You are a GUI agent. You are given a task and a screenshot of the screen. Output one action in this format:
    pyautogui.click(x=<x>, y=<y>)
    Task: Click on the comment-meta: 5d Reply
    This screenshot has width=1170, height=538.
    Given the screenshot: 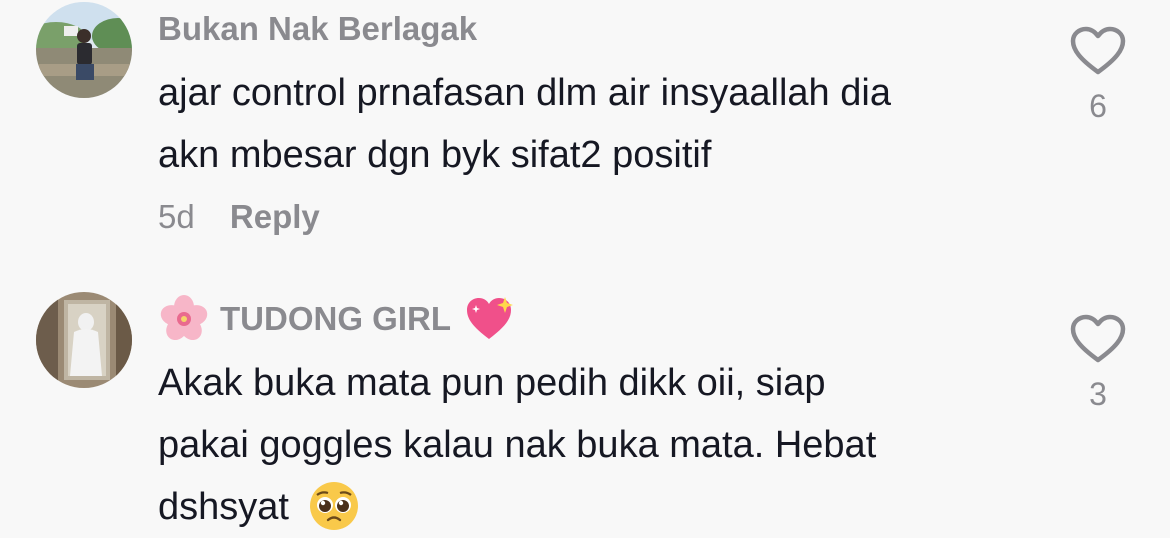 What is the action you would take?
    pyautogui.click(x=239, y=217)
    